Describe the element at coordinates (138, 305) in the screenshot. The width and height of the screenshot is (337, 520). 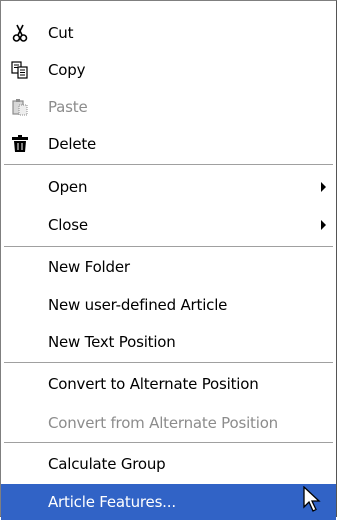
I see `menu-item-label: New user-defined Article` at that location.